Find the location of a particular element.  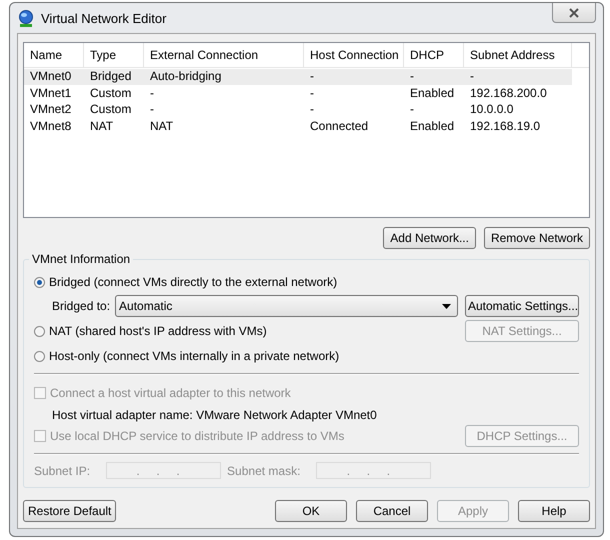

close-button is located at coordinates (574, 13).